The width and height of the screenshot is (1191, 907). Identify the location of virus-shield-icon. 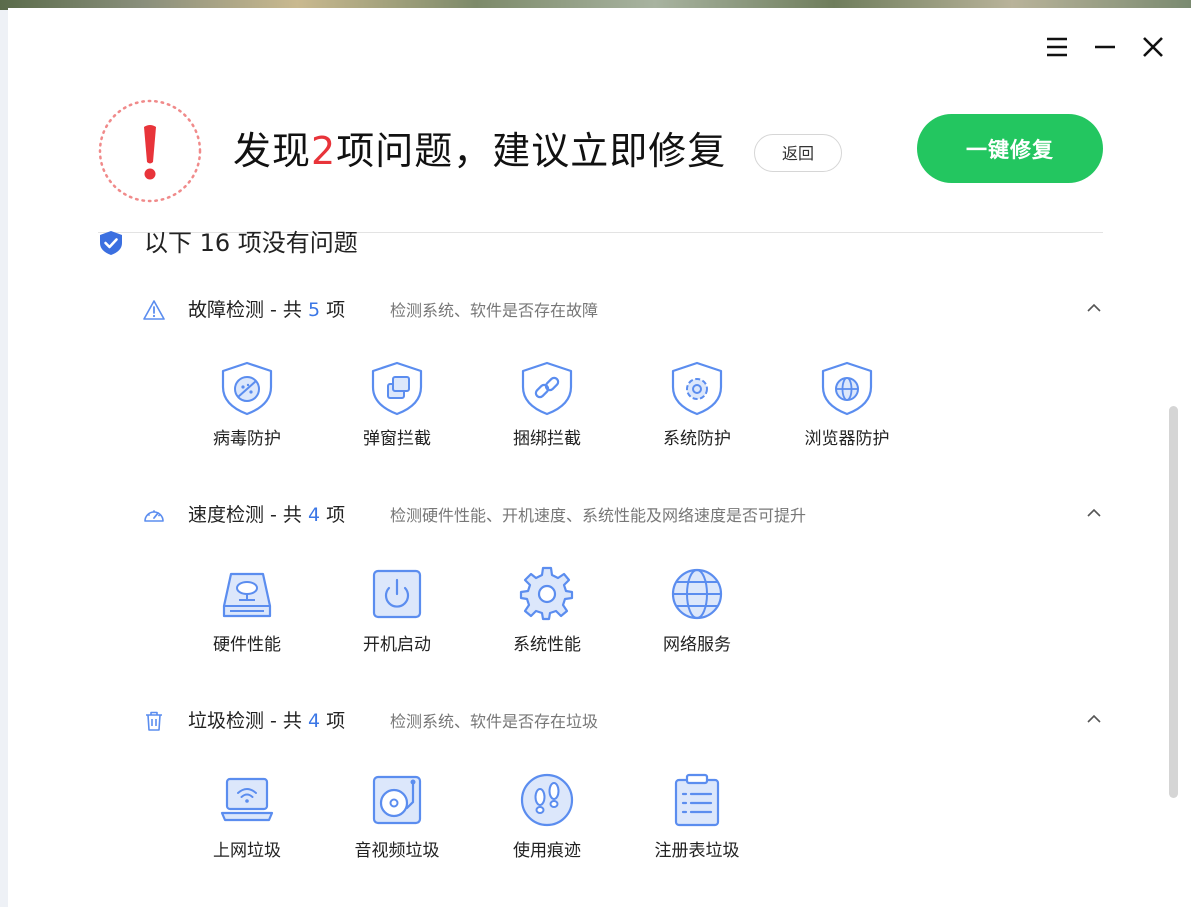
(247, 388).